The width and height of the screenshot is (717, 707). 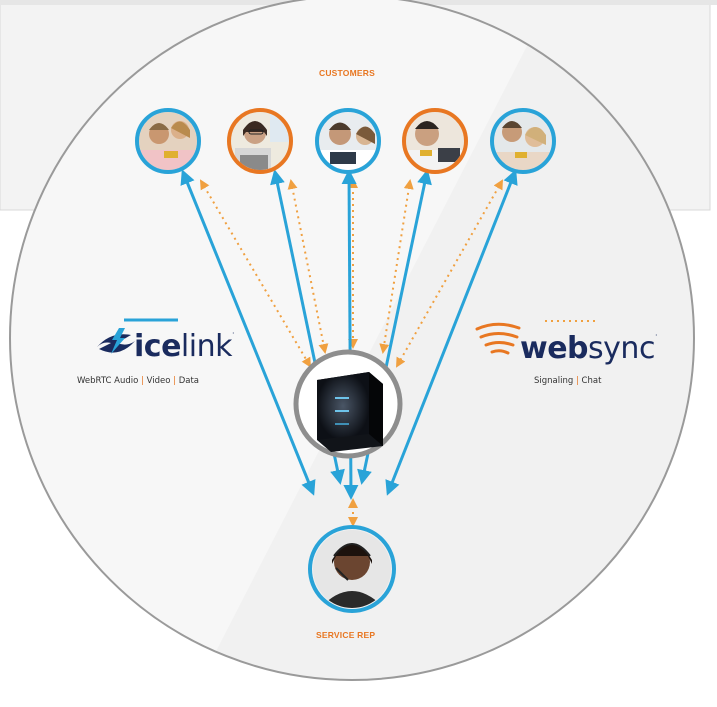 I want to click on websync-subtitle-chat: Chat, so click(x=591, y=381).